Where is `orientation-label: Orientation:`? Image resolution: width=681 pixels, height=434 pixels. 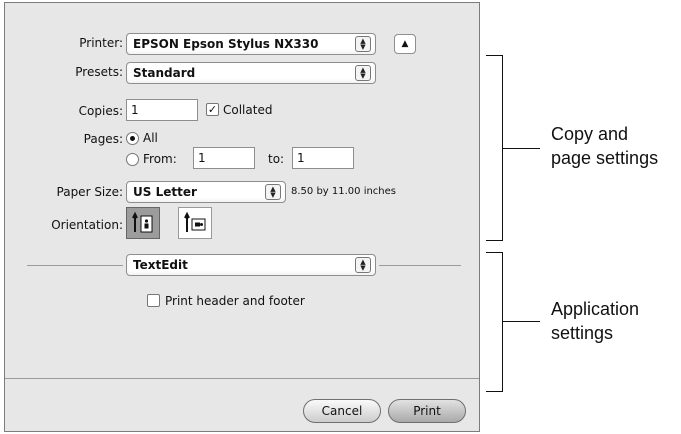
orientation-label: Orientation: is located at coordinates (87, 225).